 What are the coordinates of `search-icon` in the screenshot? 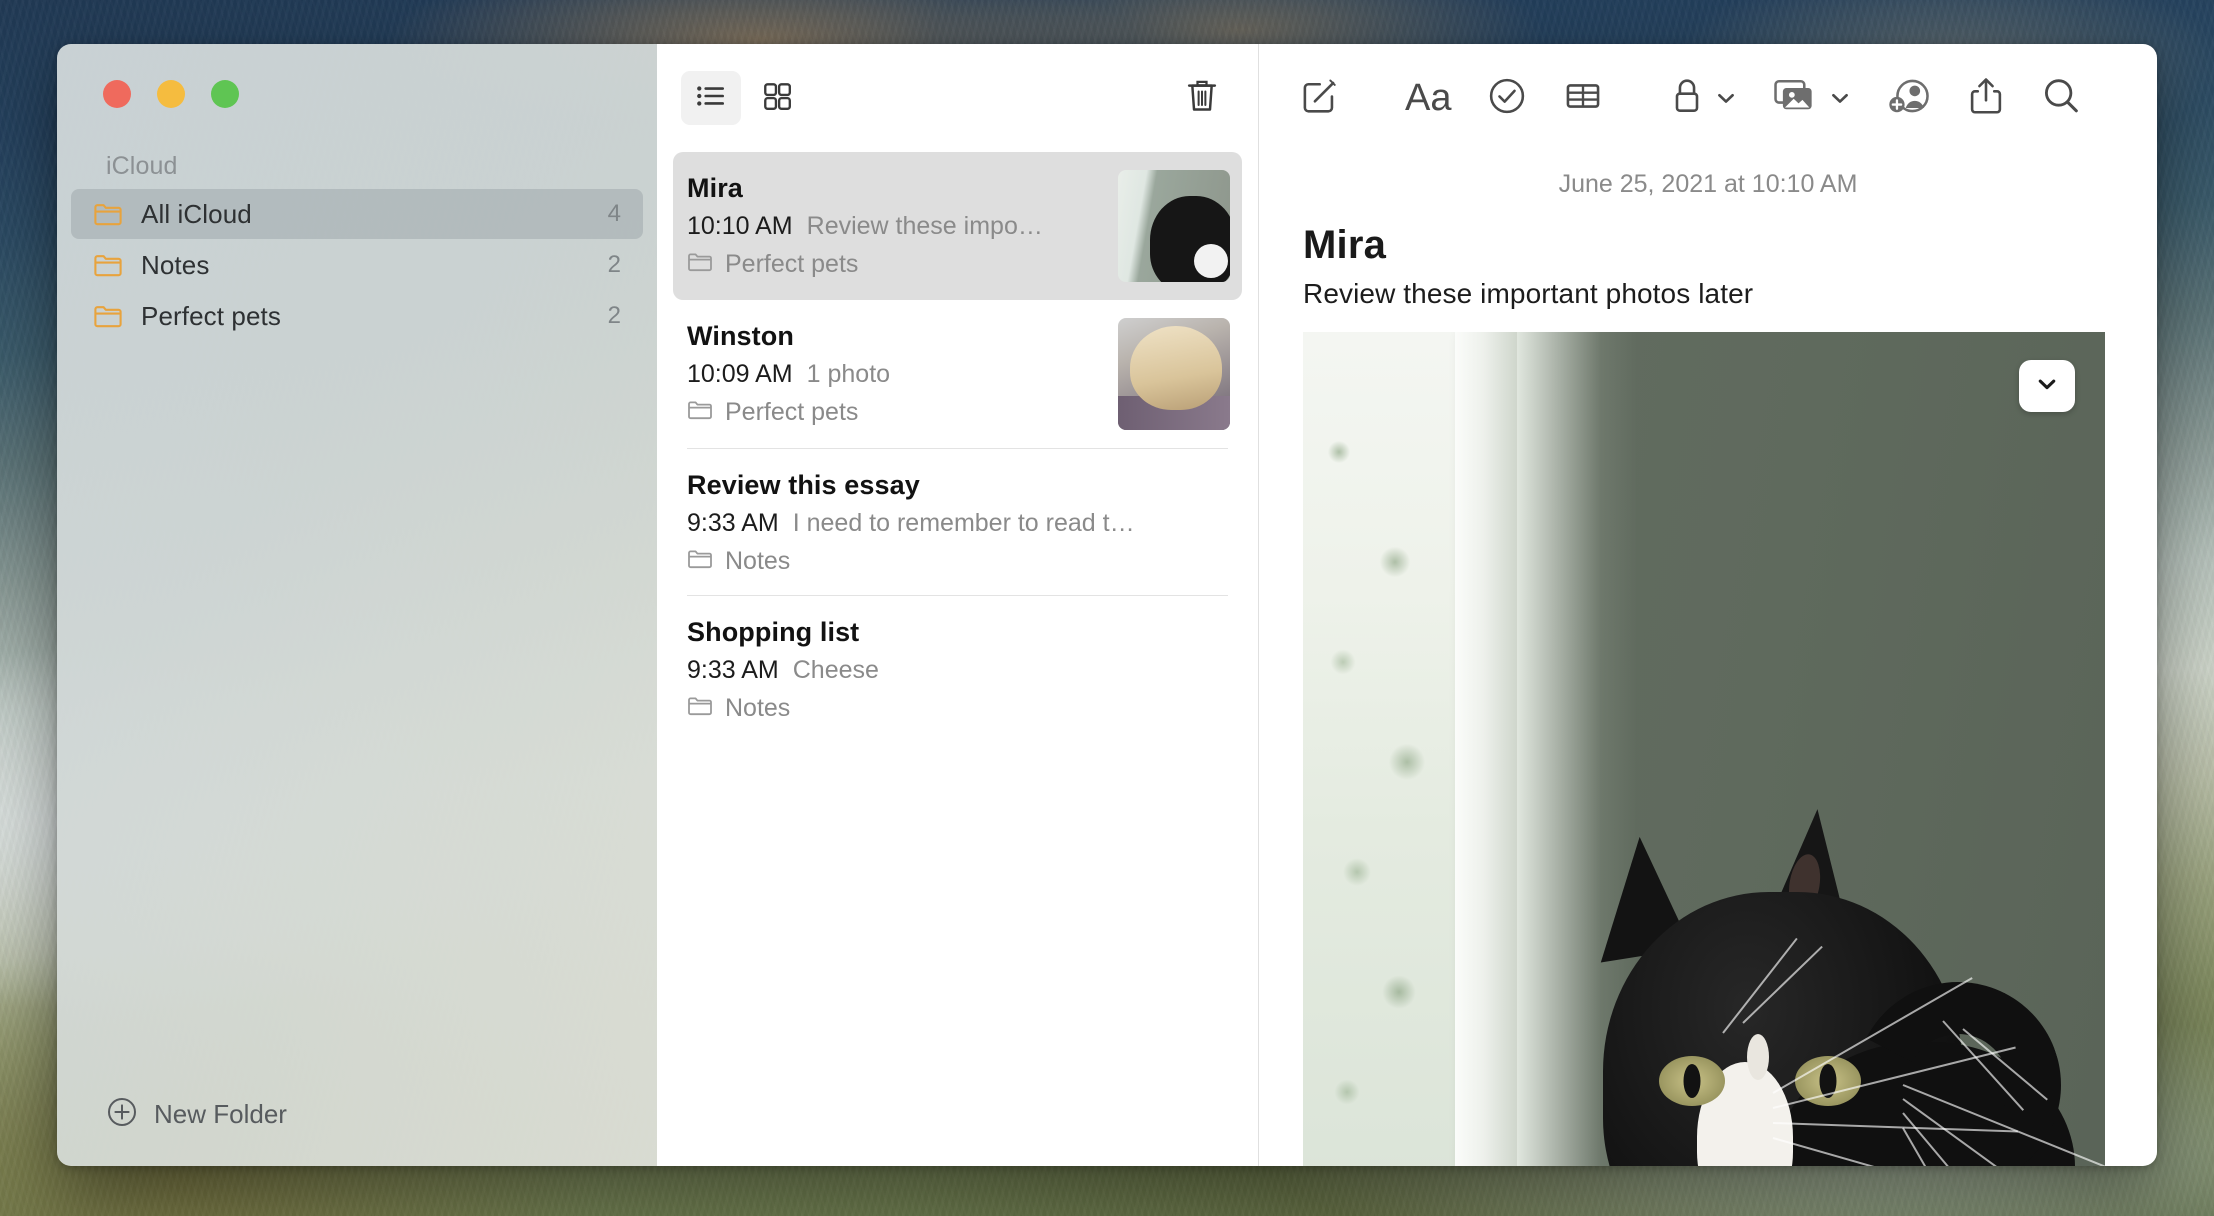 It's located at (2061, 98).